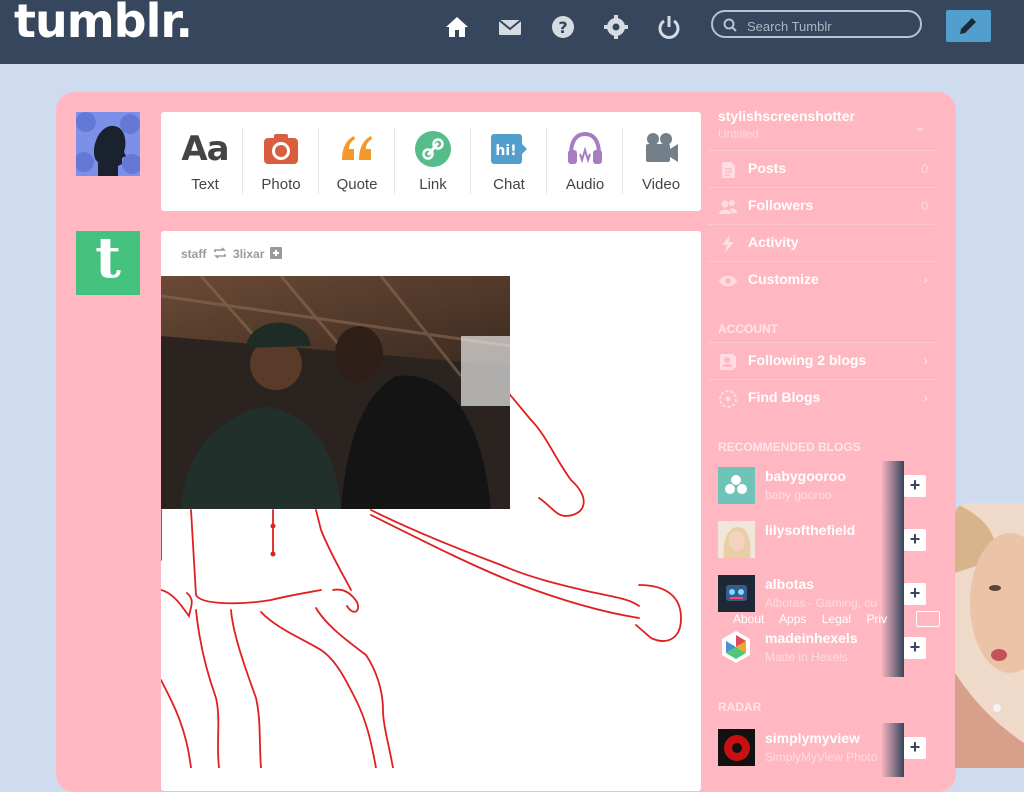 The height and width of the screenshot is (792, 1024). I want to click on top-navigation-bar: tumblr. ?, so click(512, 32).